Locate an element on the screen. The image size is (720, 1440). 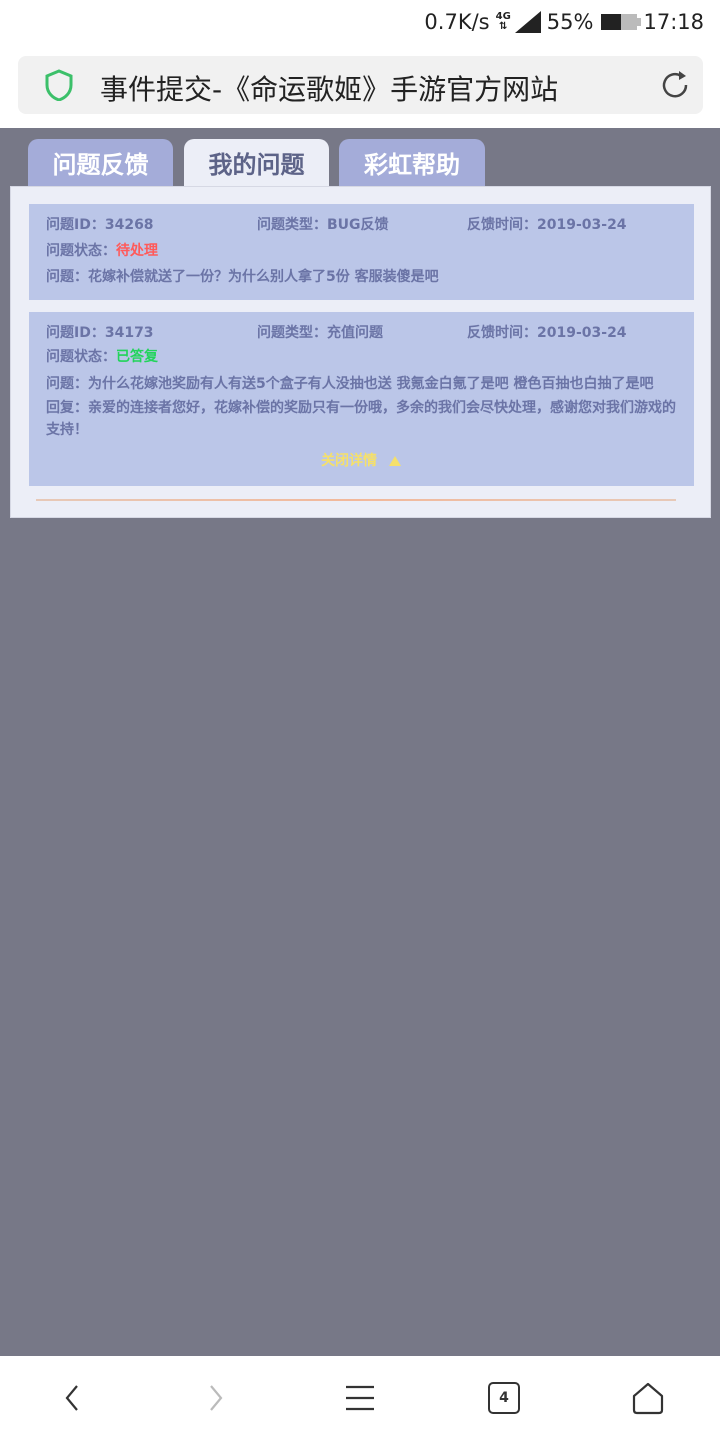
status-bar: 0.7K/s 4G ⇅ 55% 17:18 is located at coordinates (360, 22).